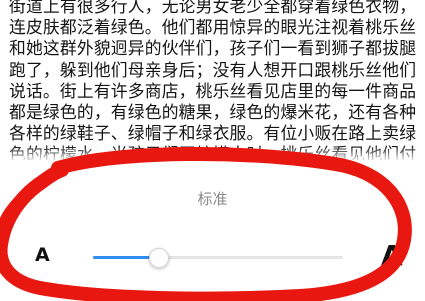  I want to click on font-size-slider, so click(218, 258).